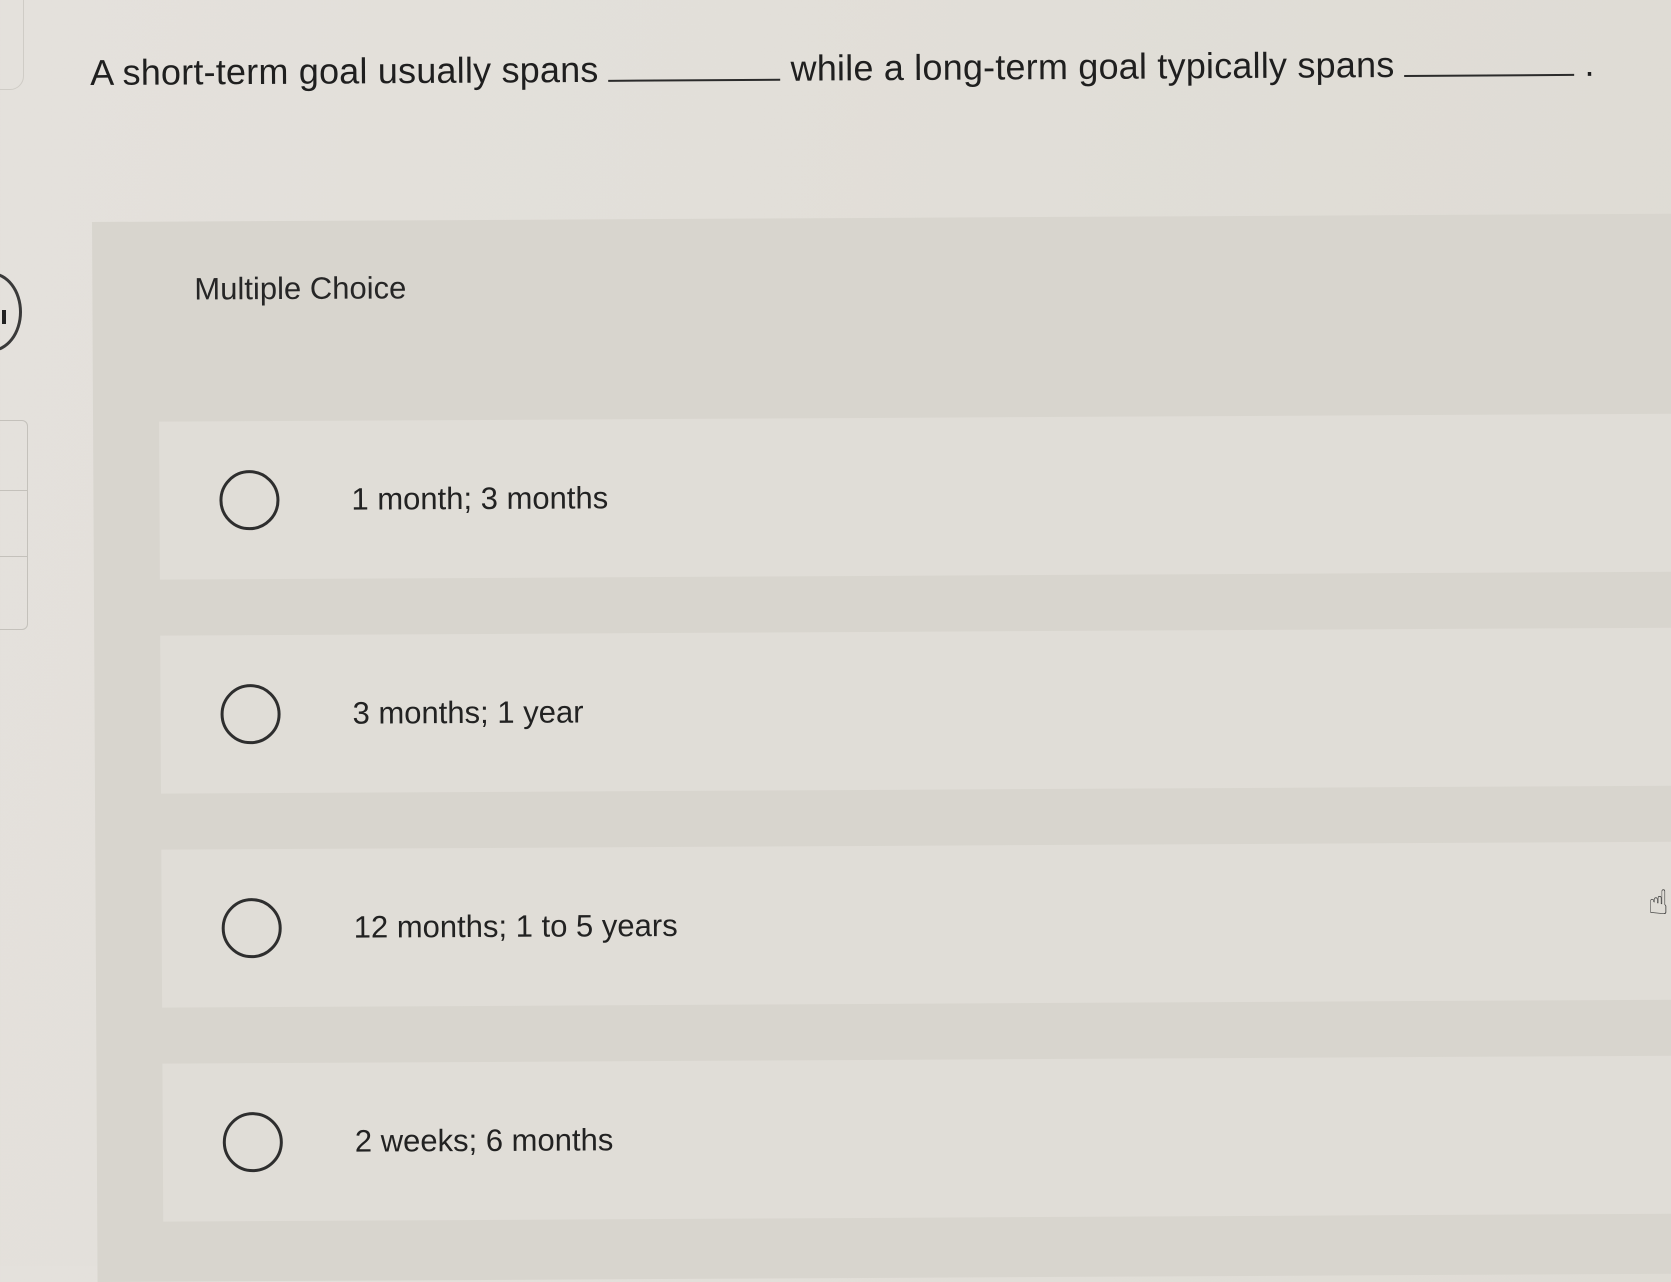 The width and height of the screenshot is (1671, 1282). I want to click on side-toggle-mark, so click(4, 317).